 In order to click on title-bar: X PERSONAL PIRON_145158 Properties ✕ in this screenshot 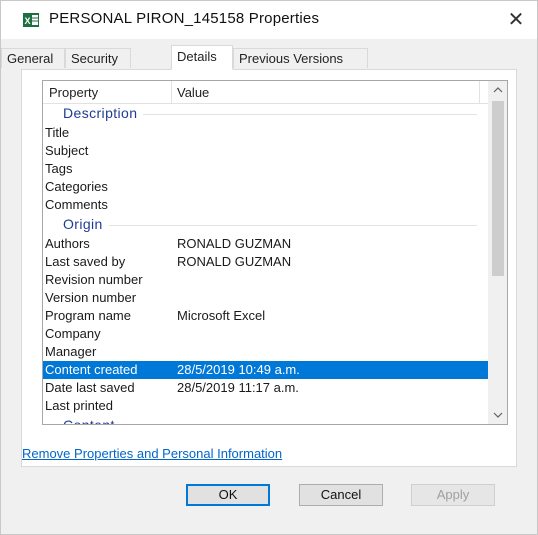, I will do `click(269, 20)`.